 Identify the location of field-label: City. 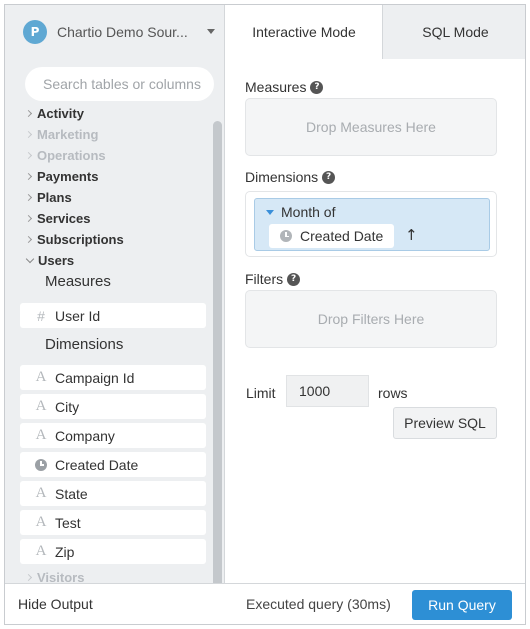
(67, 406).